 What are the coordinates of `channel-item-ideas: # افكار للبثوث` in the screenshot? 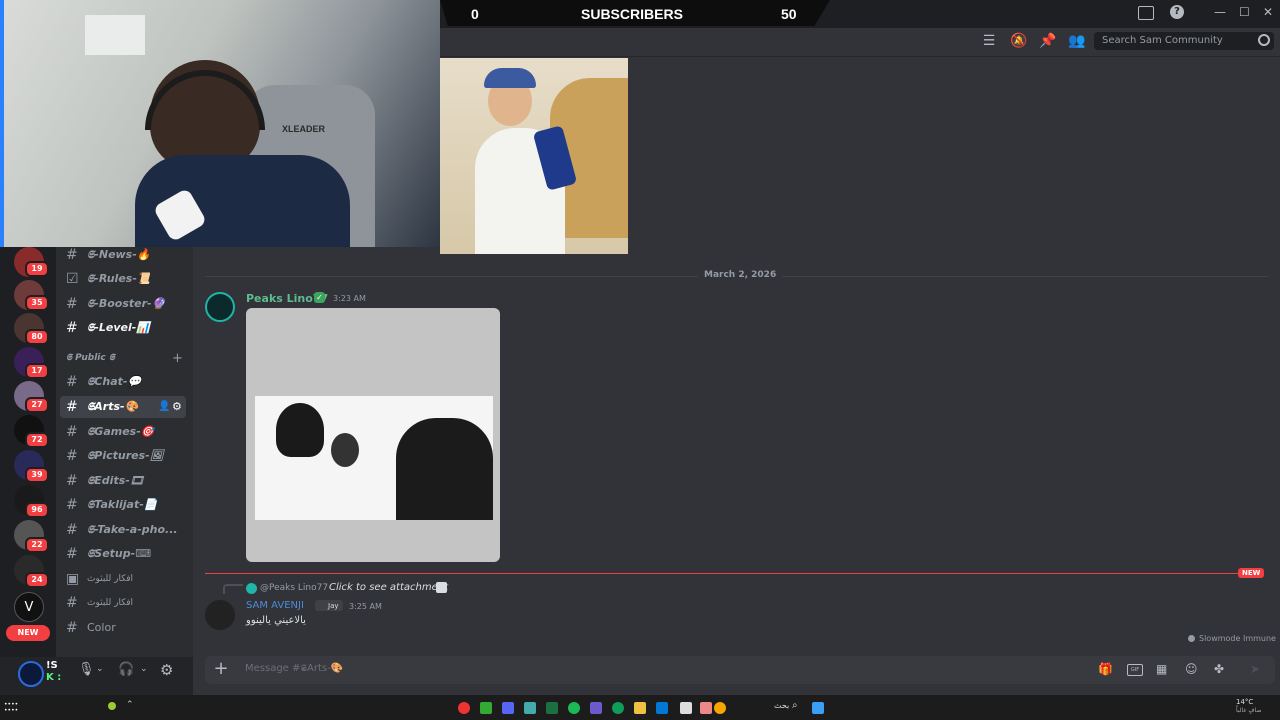 It's located at (123, 603).